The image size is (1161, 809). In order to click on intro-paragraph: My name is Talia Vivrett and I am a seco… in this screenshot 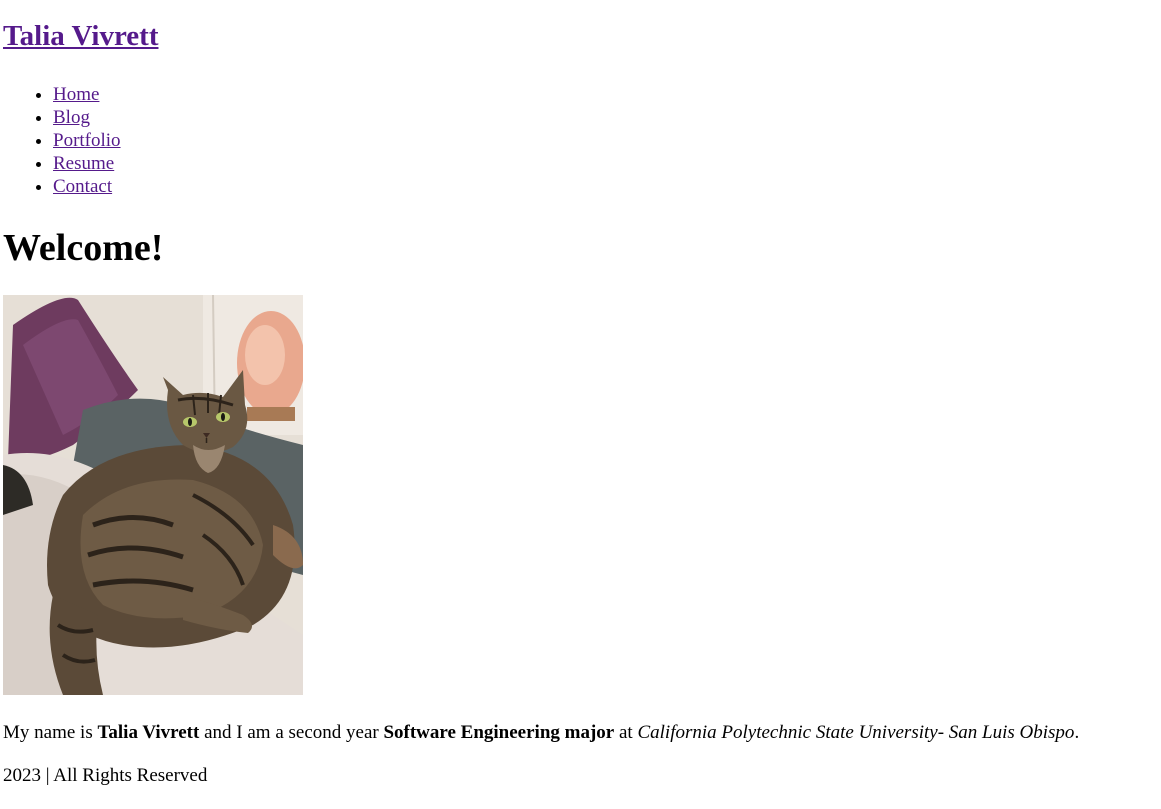, I will do `click(580, 732)`.